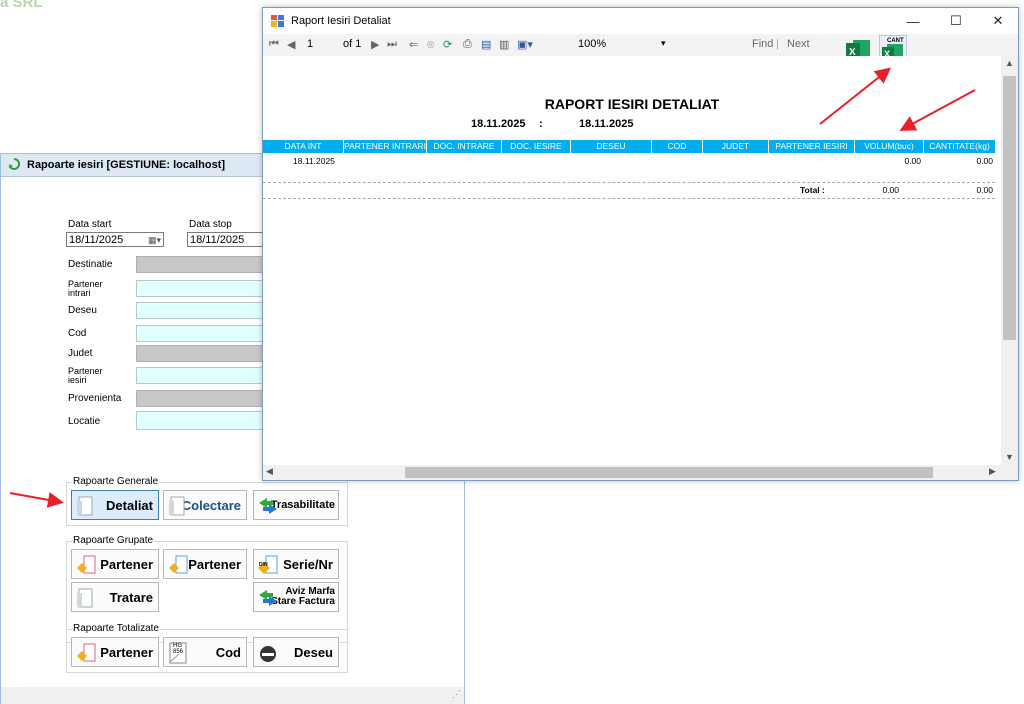 This screenshot has height=704, width=1024. I want to click on waste-bin-icon, so click(268, 654).